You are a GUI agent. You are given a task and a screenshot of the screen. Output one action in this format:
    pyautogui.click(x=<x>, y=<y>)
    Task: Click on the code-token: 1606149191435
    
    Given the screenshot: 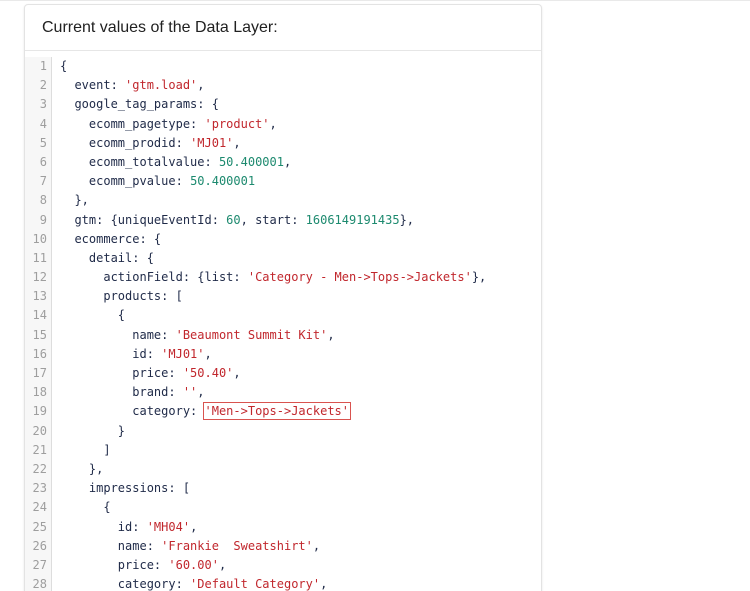 What is the action you would take?
    pyautogui.click(x=352, y=219)
    